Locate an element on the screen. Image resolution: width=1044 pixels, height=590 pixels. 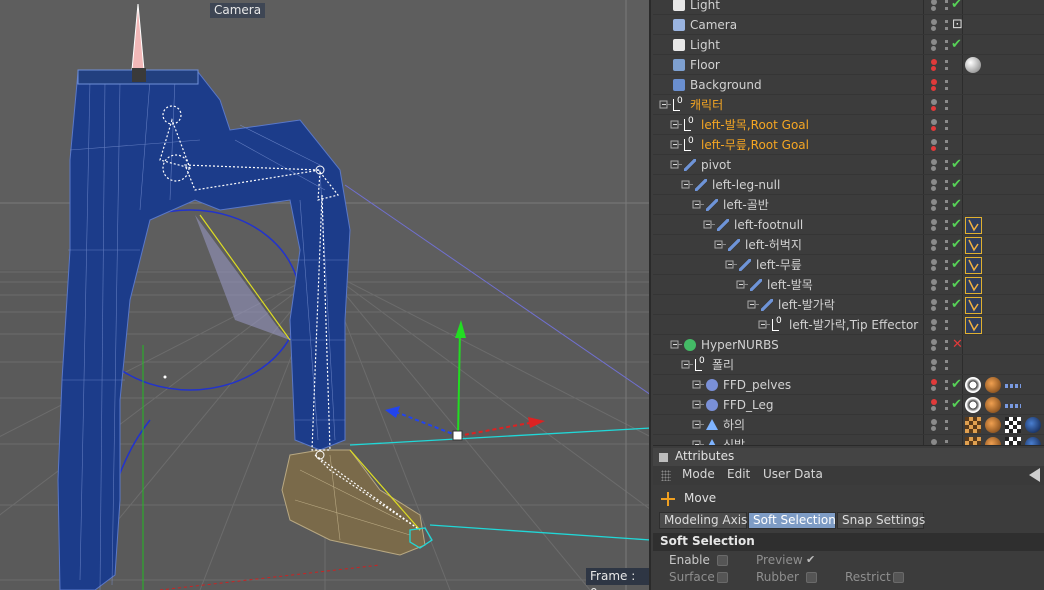
object-row: 0 left-무릎,Root Goal is located at coordinates (848, 145).